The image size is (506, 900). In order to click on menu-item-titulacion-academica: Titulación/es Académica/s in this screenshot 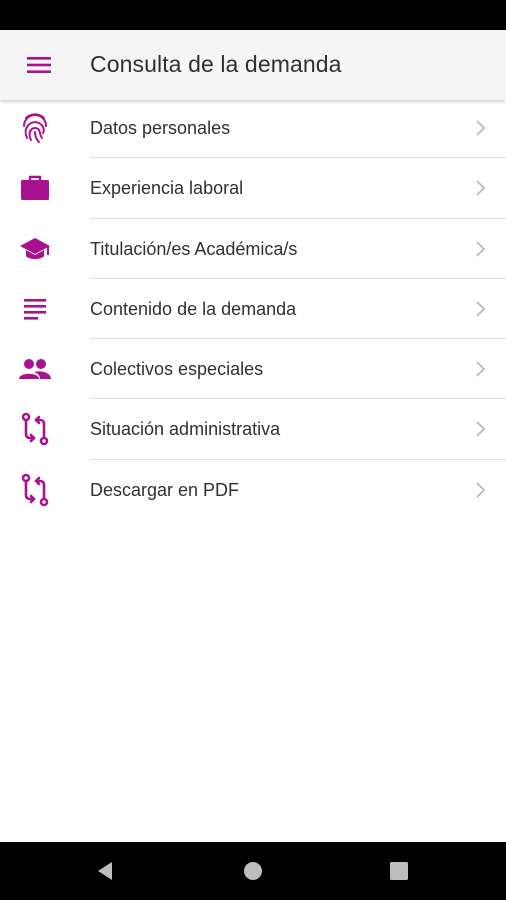, I will do `click(253, 249)`.